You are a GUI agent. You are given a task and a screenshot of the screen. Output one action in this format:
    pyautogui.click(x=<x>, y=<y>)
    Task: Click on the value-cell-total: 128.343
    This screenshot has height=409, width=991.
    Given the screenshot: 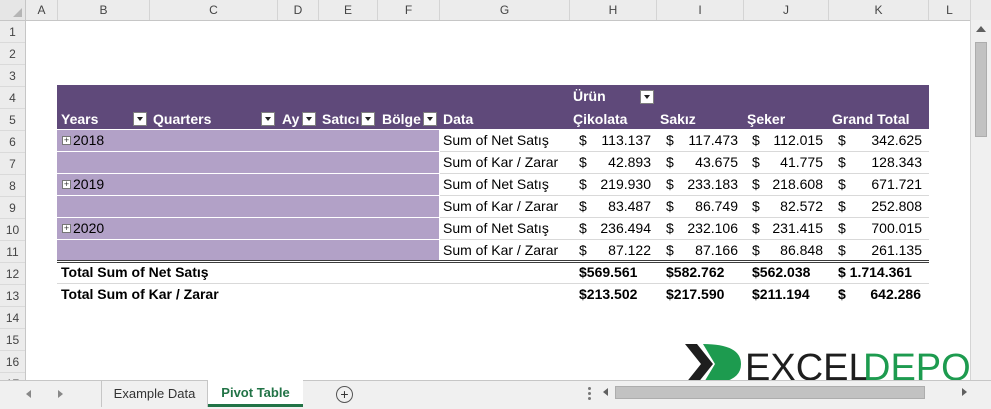 What is the action you would take?
    pyautogui.click(x=887, y=162)
    